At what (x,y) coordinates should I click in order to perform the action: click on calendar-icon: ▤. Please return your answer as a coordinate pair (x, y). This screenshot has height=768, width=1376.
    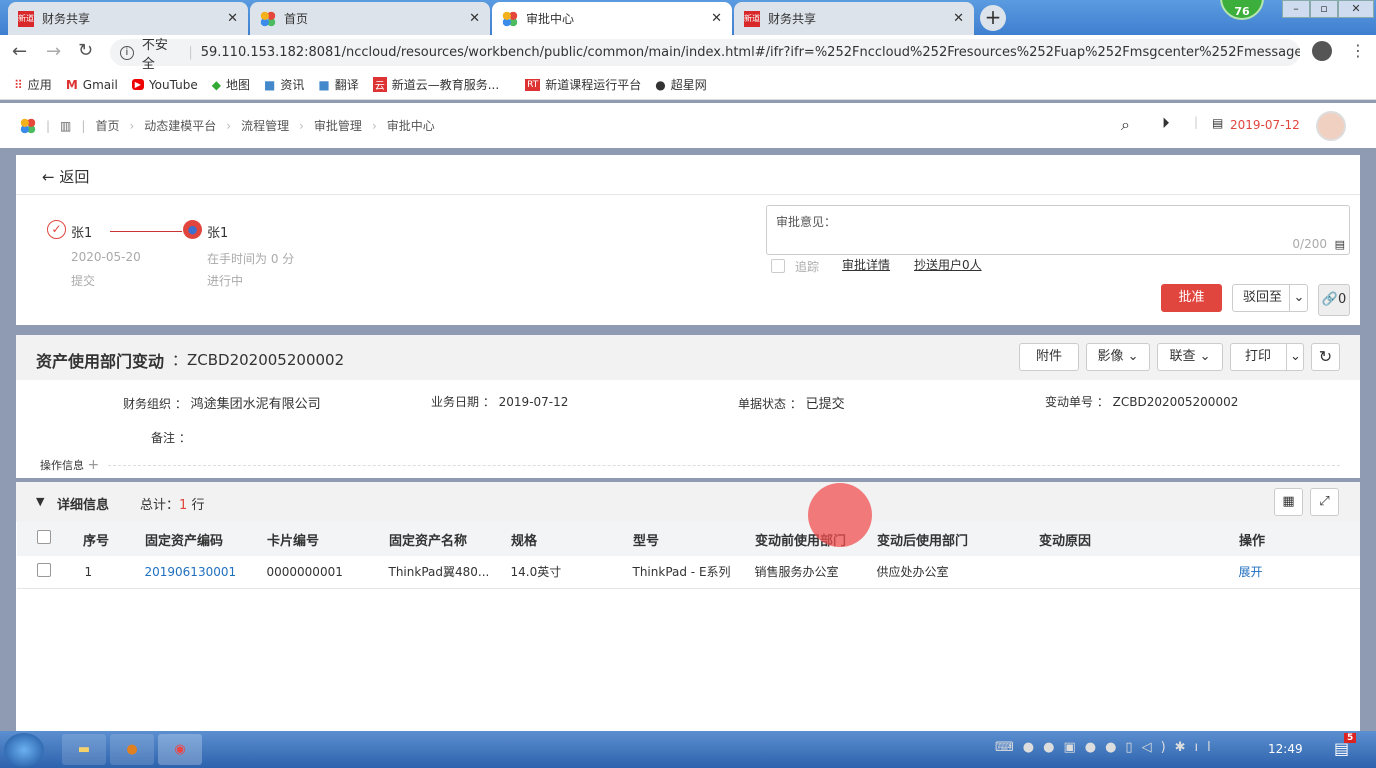
    Looking at the image, I should click on (1218, 123).